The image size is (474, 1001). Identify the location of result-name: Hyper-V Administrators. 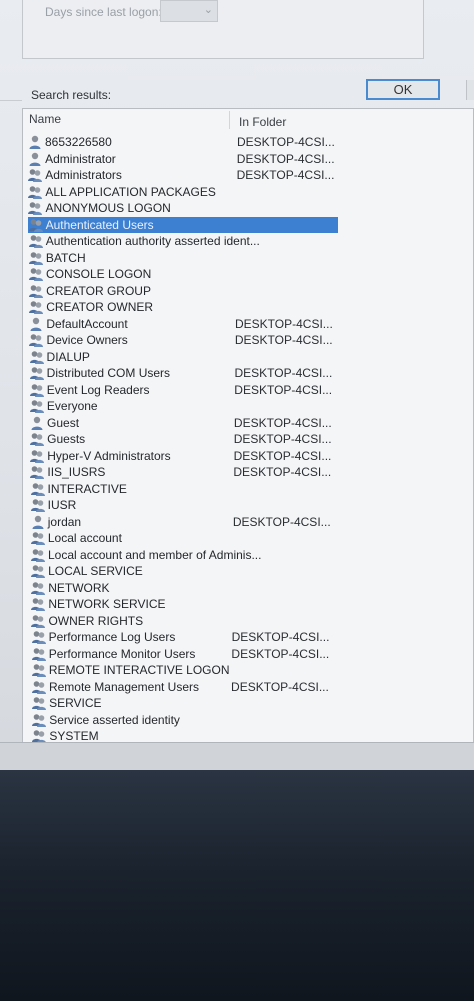
(109, 455).